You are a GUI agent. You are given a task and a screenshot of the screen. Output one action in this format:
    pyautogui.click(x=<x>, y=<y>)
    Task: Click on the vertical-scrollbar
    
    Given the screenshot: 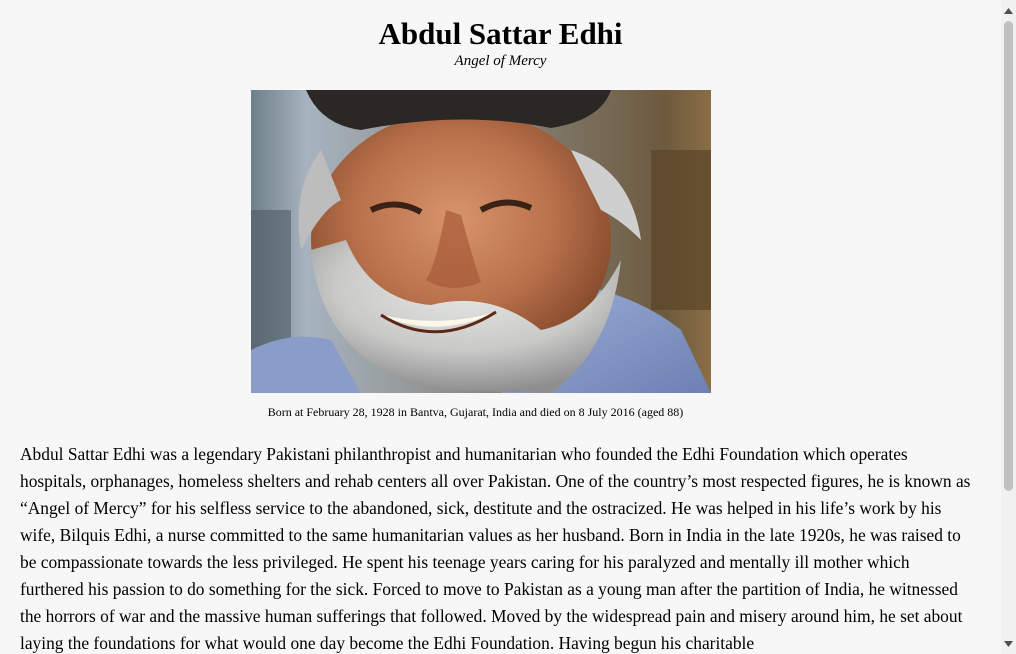 What is the action you would take?
    pyautogui.click(x=1008, y=327)
    